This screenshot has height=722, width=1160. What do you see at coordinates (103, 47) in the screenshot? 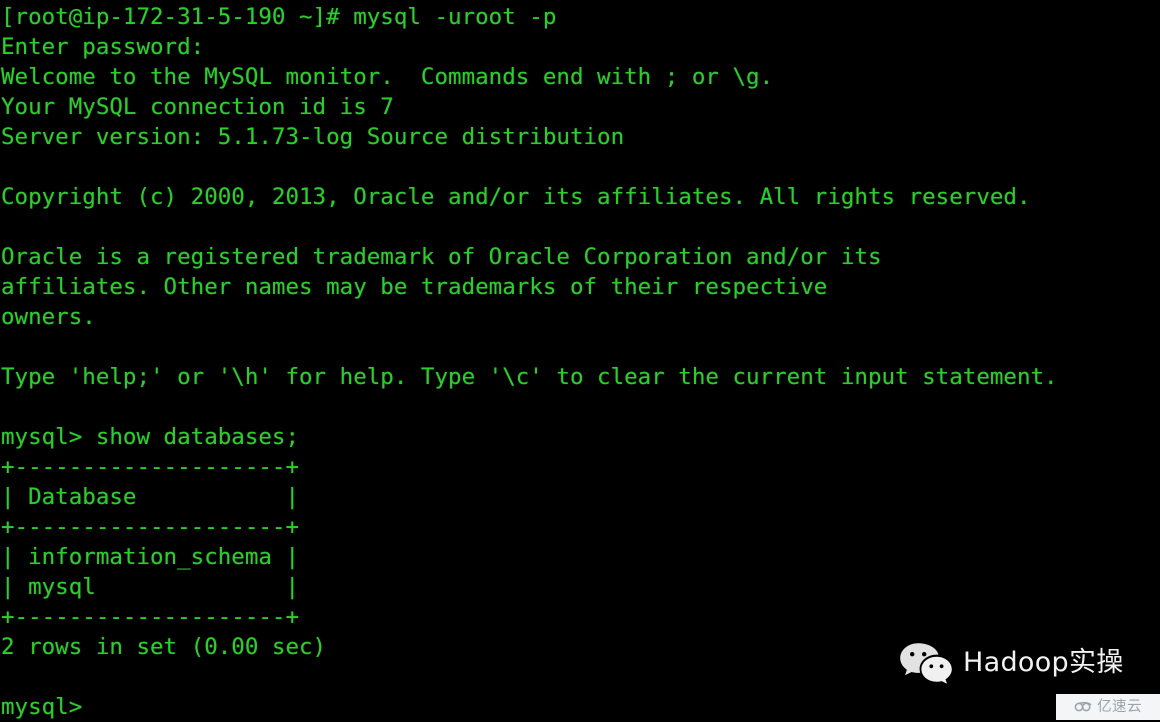
I see `terminal-line: Enter password:` at bounding box center [103, 47].